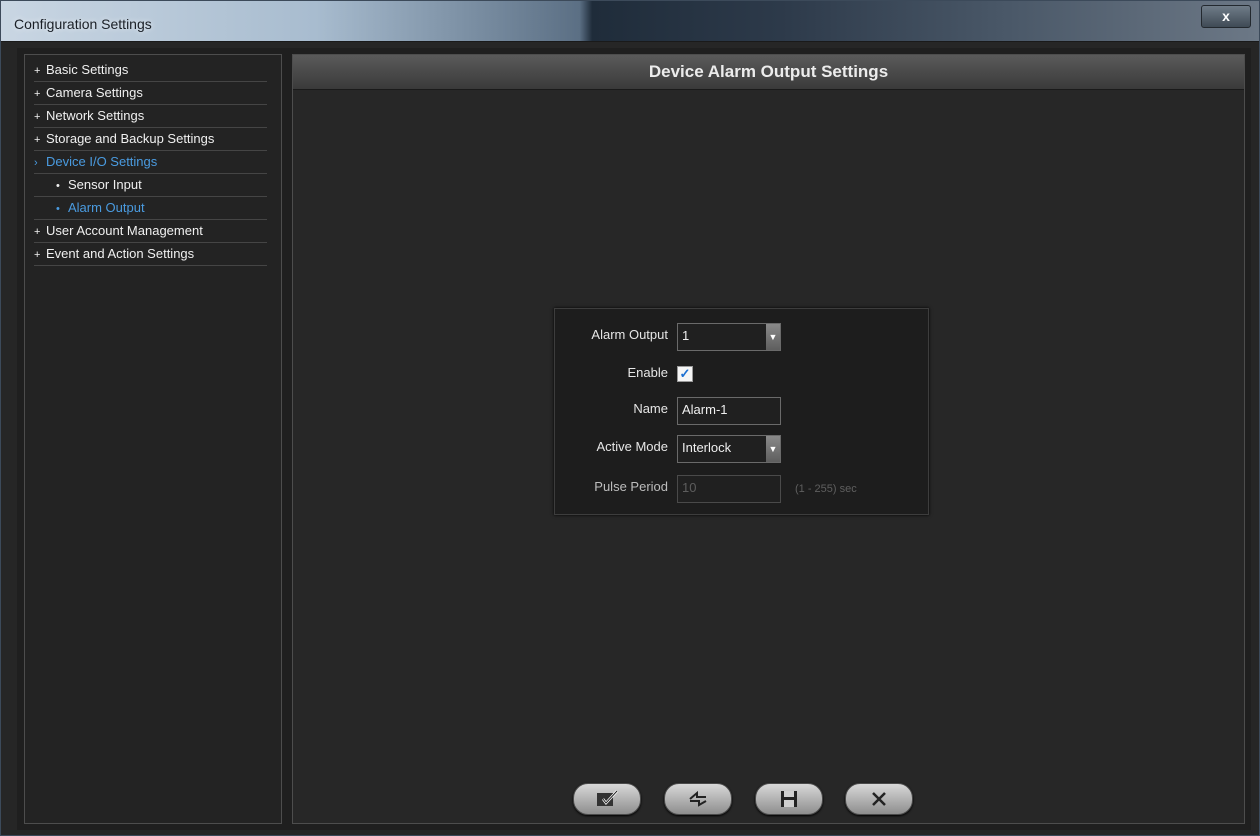 Image resolution: width=1260 pixels, height=836 pixels. What do you see at coordinates (686, 335) in the screenshot?
I see `alarm-output-value: 1` at bounding box center [686, 335].